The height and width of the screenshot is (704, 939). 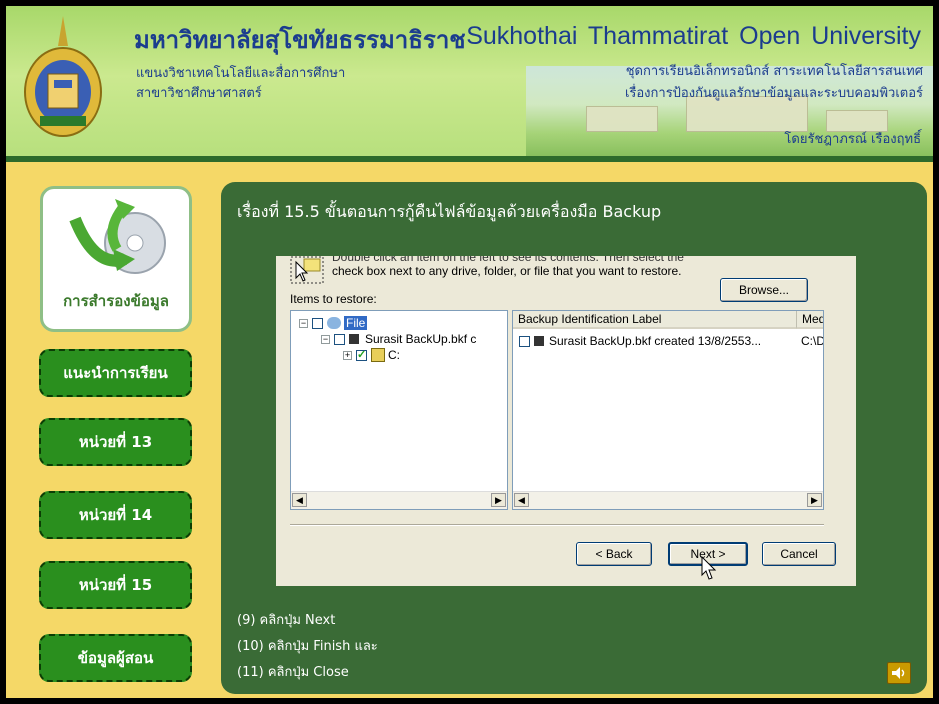 What do you see at coordinates (307, 270) in the screenshot?
I see `dialog-icon` at bounding box center [307, 270].